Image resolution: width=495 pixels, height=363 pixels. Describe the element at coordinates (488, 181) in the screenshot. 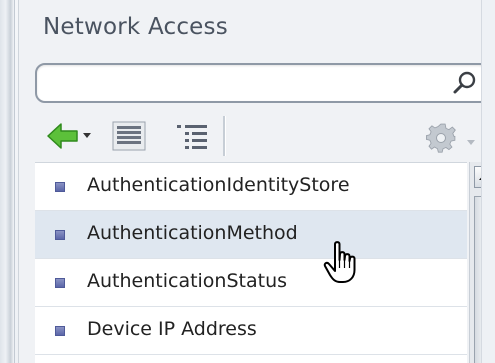

I see `panel-right-border` at that location.